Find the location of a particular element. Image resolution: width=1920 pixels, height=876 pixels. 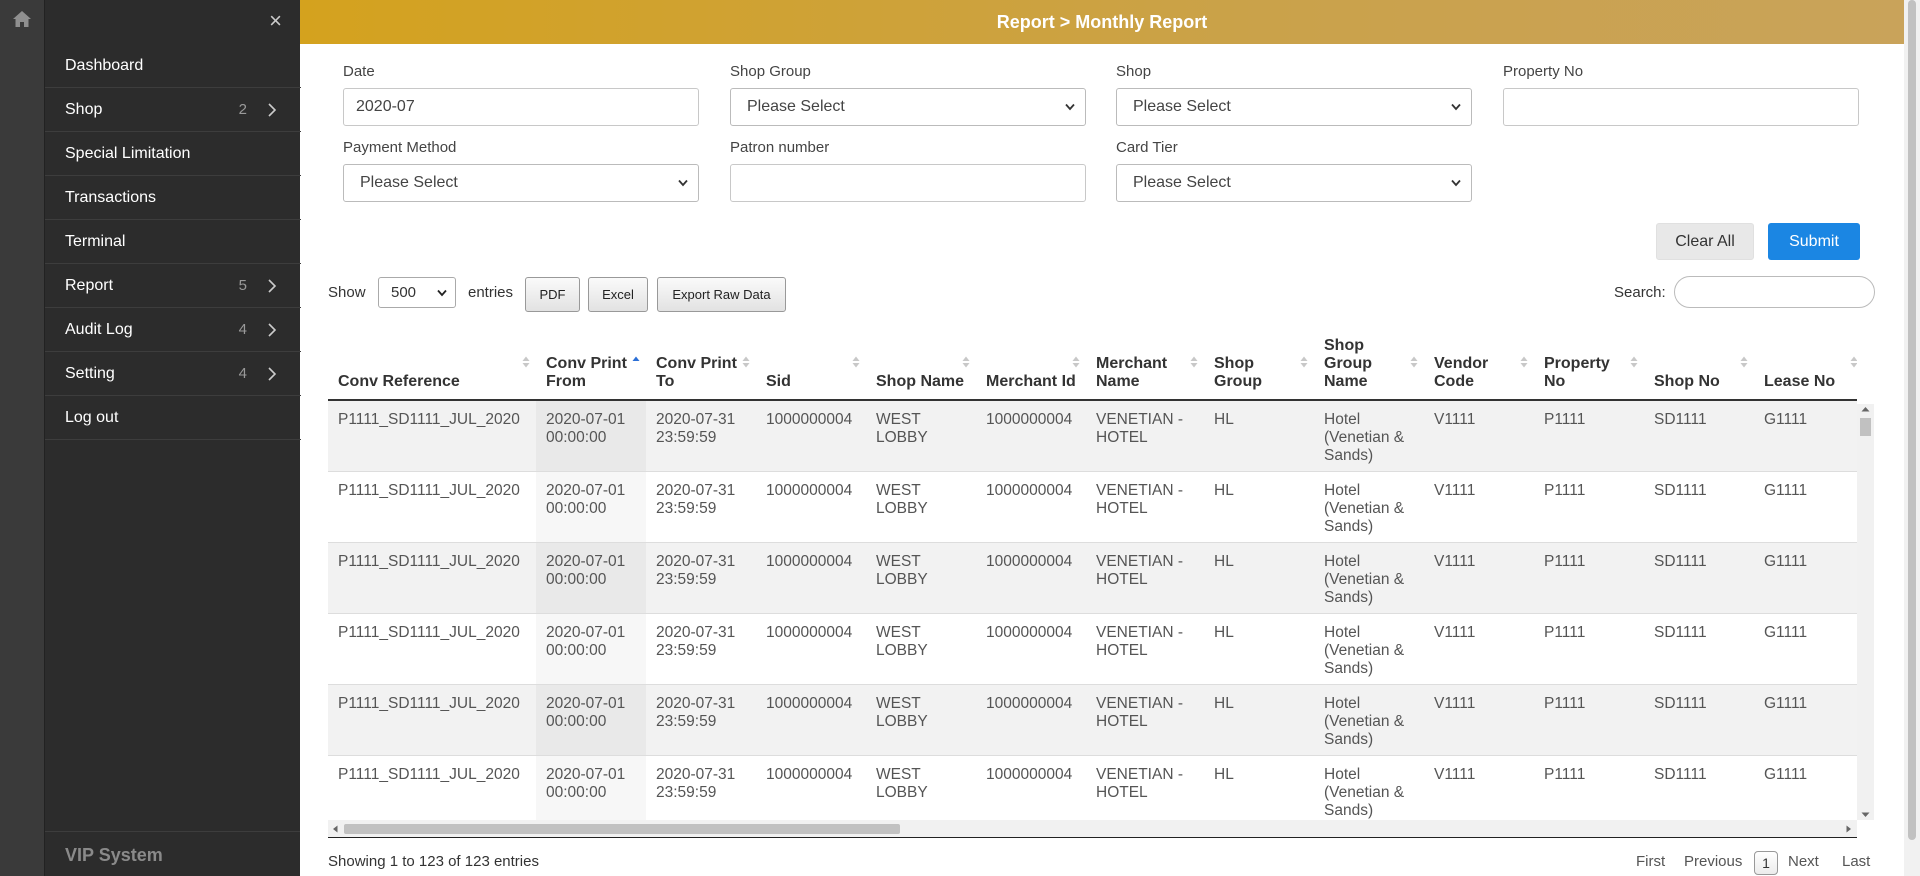

clear-all-button: Clear All is located at coordinates (1705, 241).